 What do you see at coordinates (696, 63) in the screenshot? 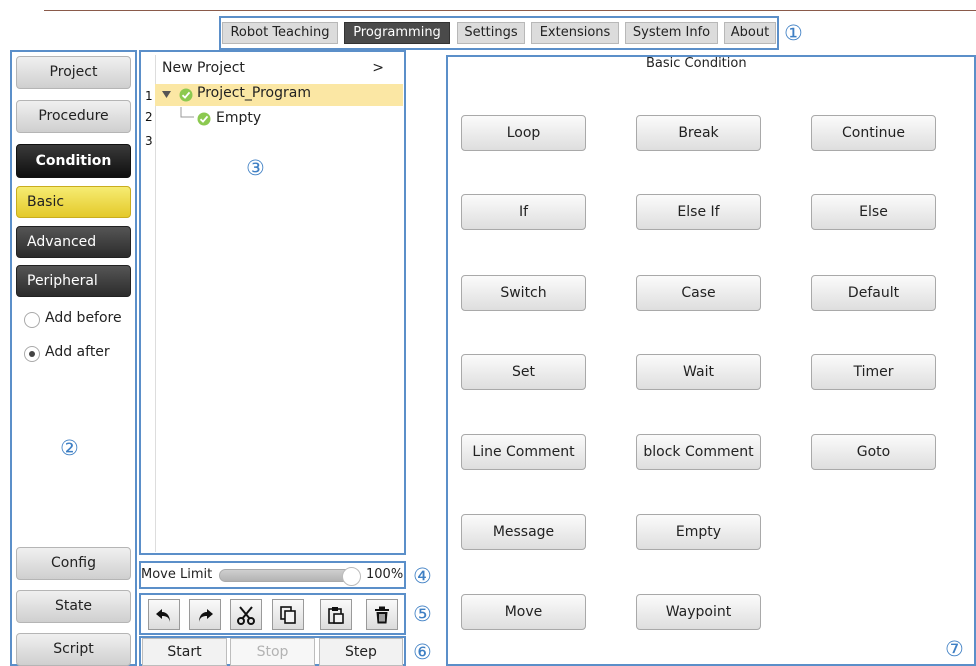
I see `panel-title: Basic Condition` at bounding box center [696, 63].